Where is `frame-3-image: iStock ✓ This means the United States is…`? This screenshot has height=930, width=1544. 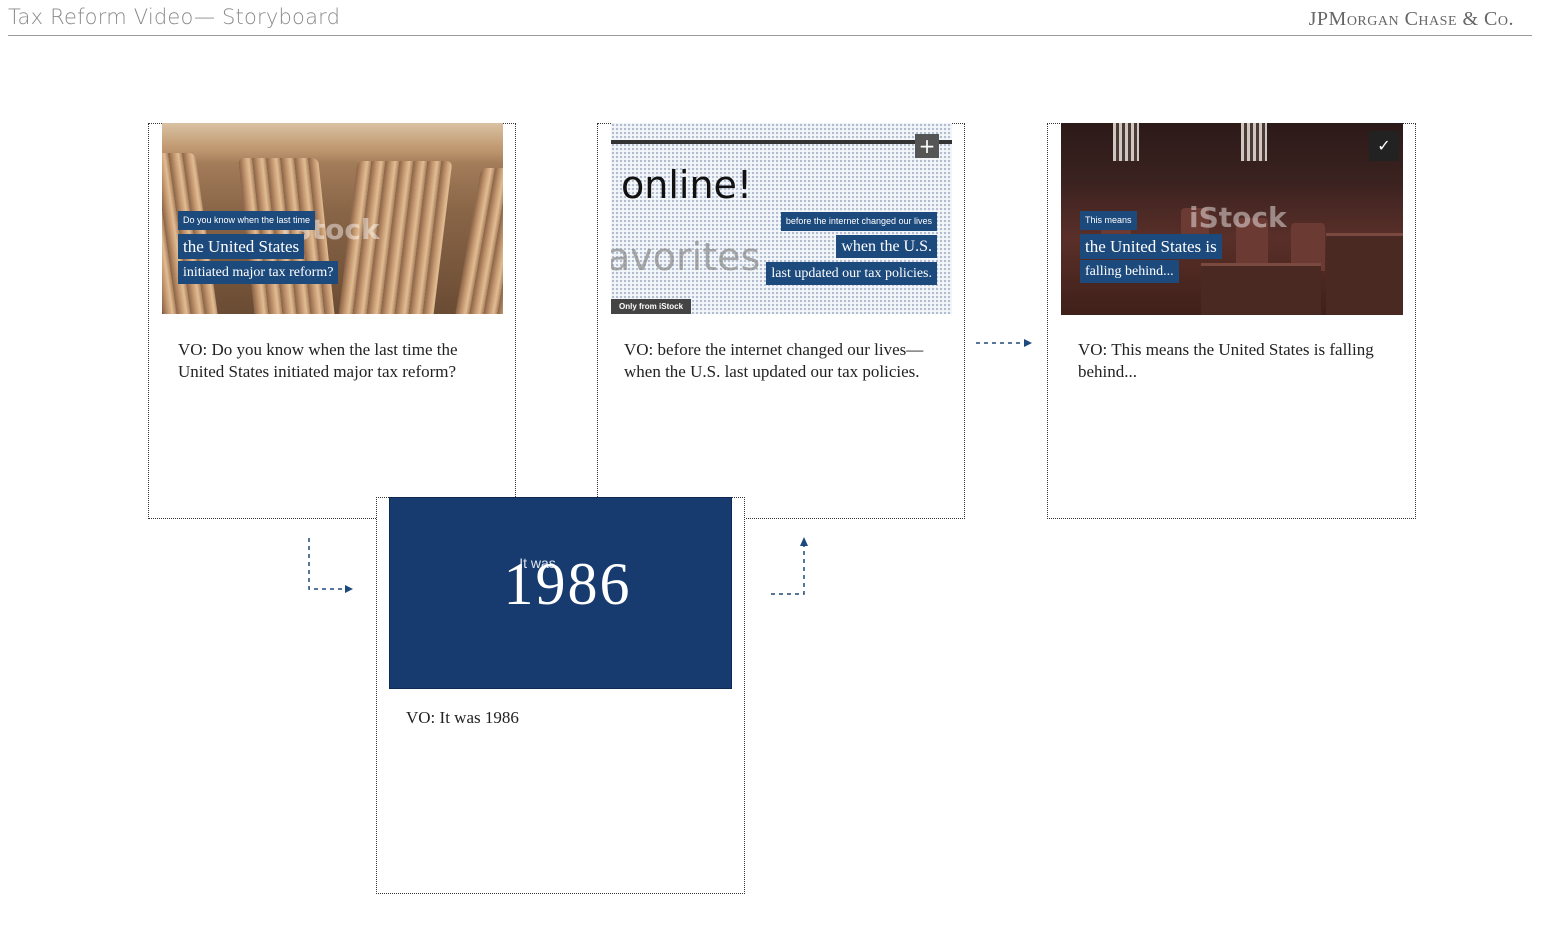
frame-3-image: iStock ✓ This means the United States is… is located at coordinates (1232, 219).